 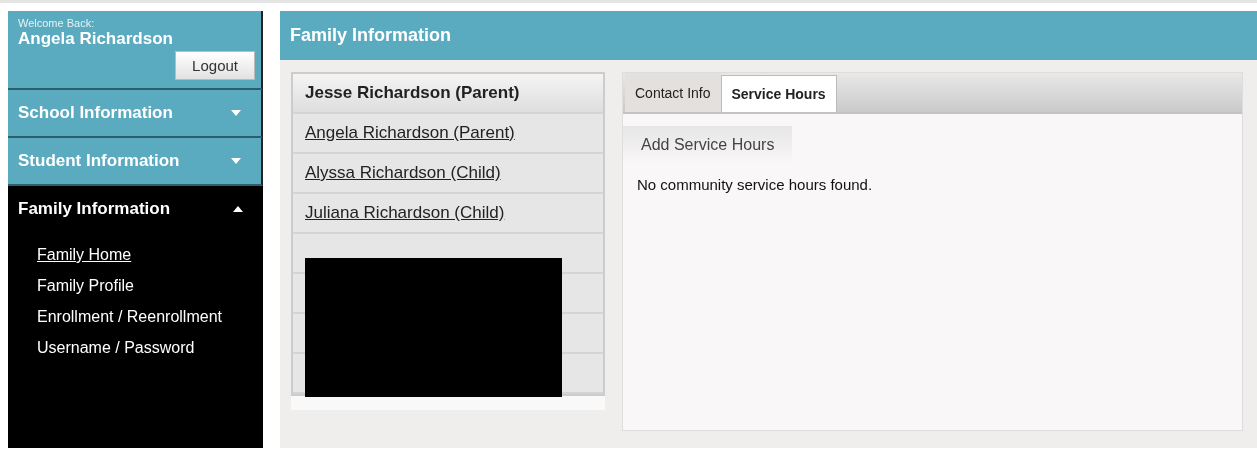 I want to click on family-member-item: Jesse Richardson (Parent), so click(x=448, y=94).